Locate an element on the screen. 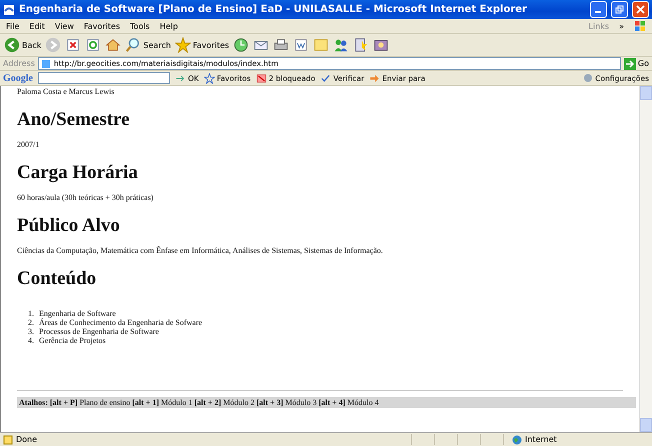  word-button is located at coordinates (301, 45).